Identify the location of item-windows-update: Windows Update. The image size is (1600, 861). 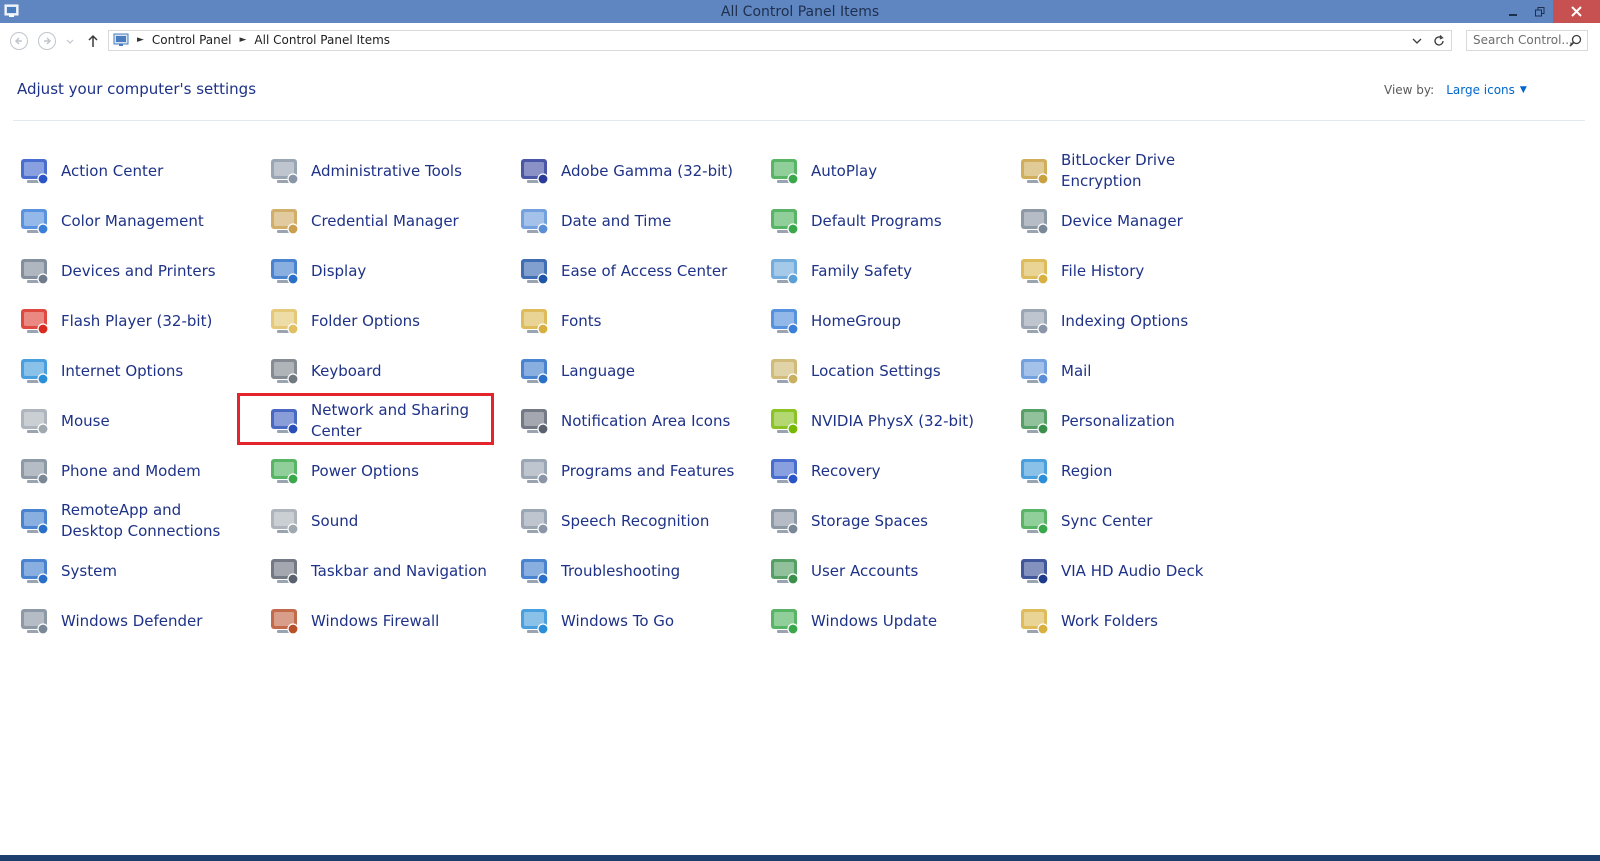
(892, 621).